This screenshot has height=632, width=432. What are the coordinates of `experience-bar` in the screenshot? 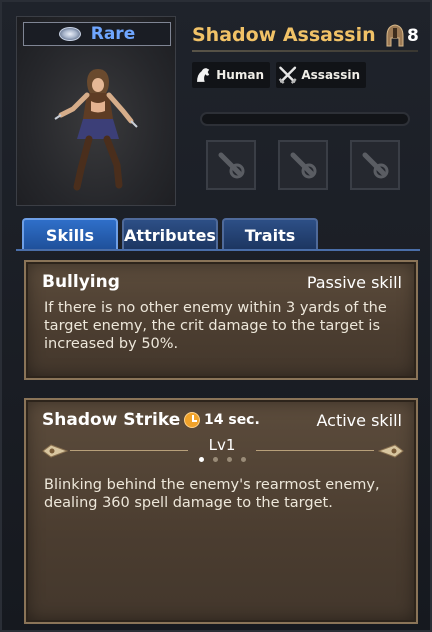 It's located at (305, 119).